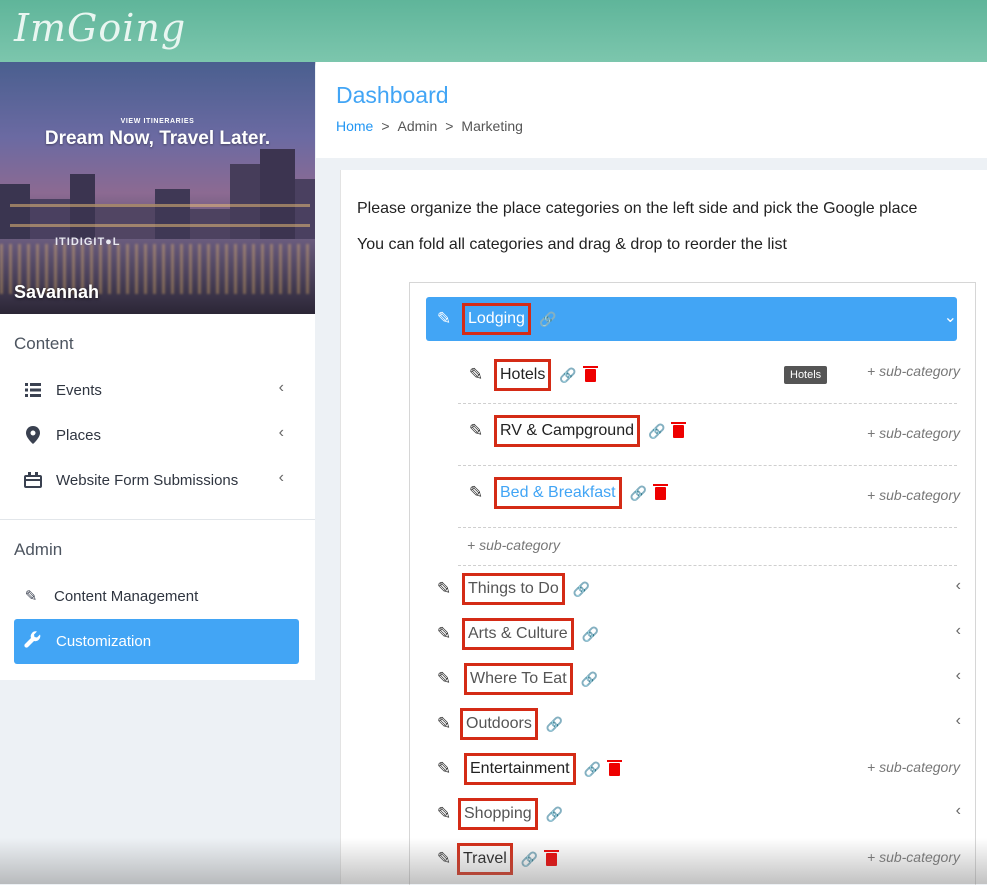 Image resolution: width=987 pixels, height=885 pixels. Describe the element at coordinates (567, 431) in the screenshot. I see `subcategory-label: RV & Campground` at that location.